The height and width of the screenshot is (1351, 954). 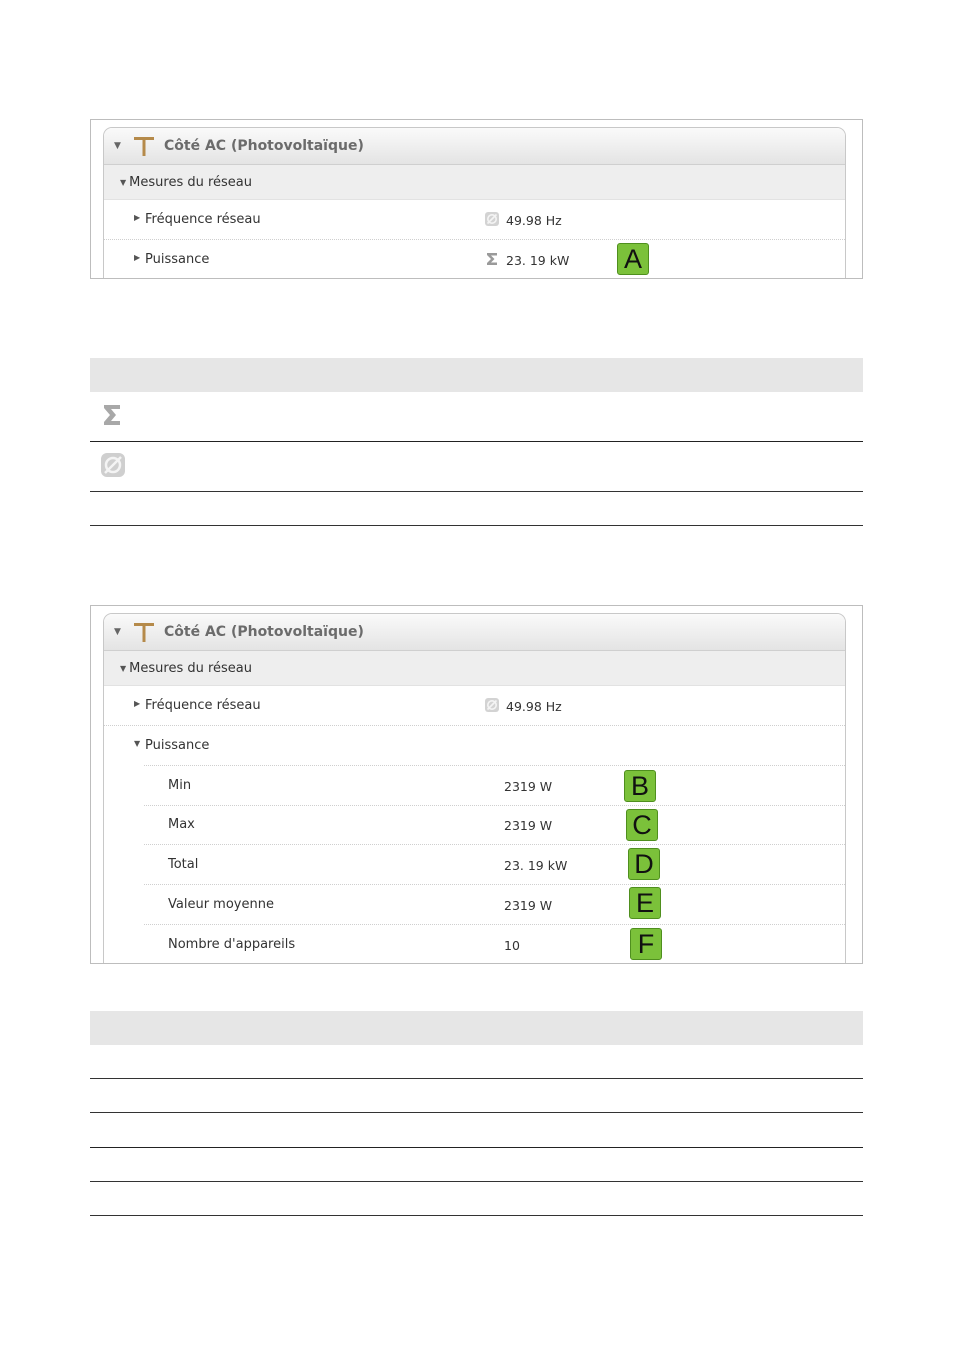 I want to click on sub-row-value: 23. 19 kW, so click(x=536, y=865).